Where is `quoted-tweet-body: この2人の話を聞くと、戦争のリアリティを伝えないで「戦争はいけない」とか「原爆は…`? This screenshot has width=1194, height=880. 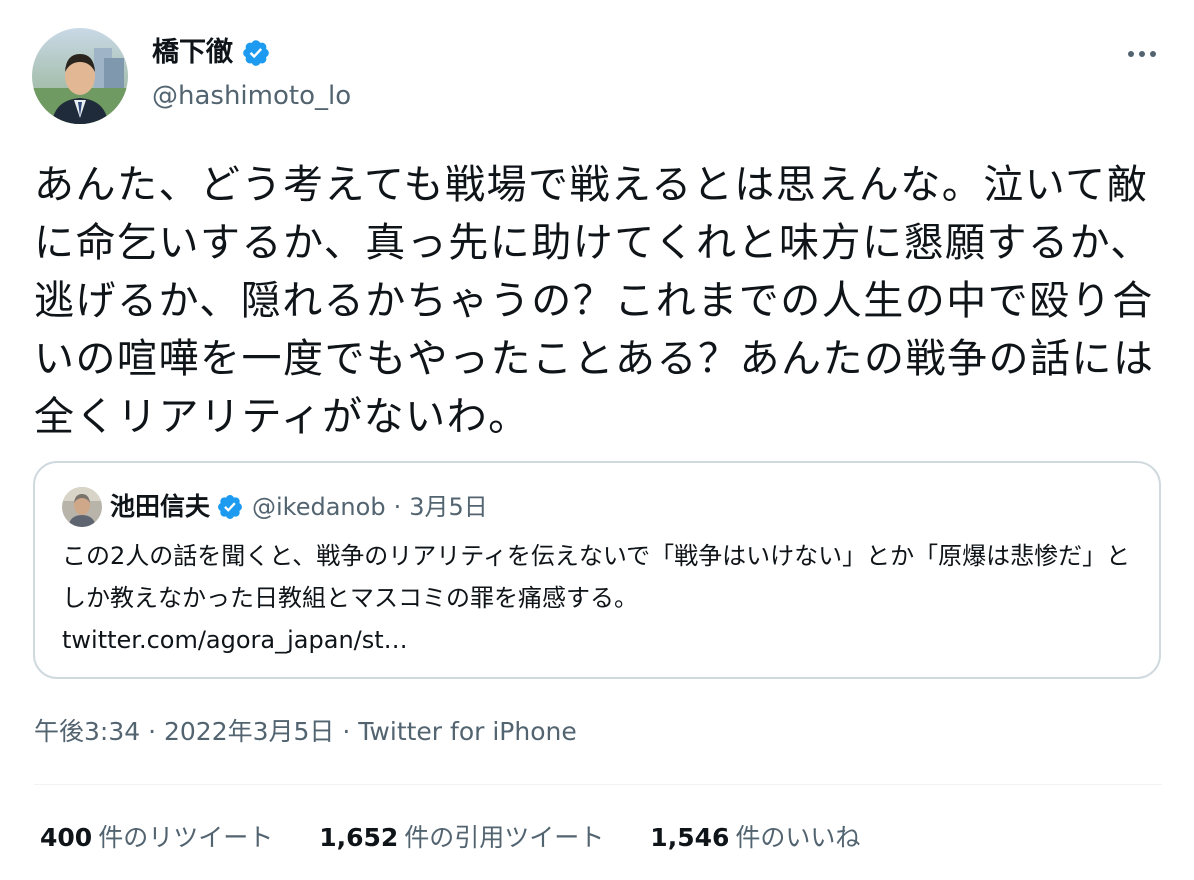
quoted-tweet-body: この2人の話を聞くと、戦争のリアリティを伝えないで「戦争はいけない」とか「原爆は… is located at coordinates (602, 598).